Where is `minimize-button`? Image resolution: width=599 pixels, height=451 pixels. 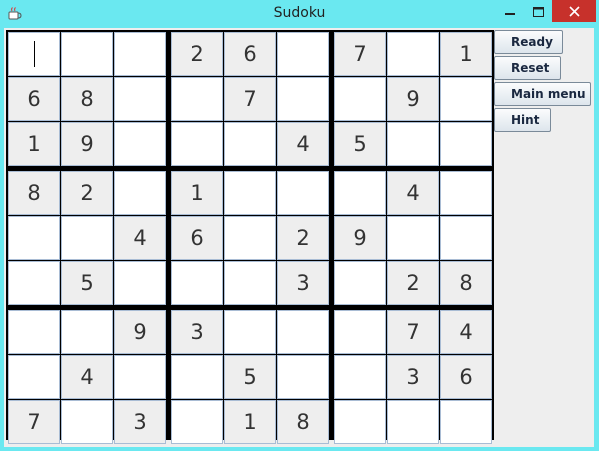 minimize-button is located at coordinates (510, 11).